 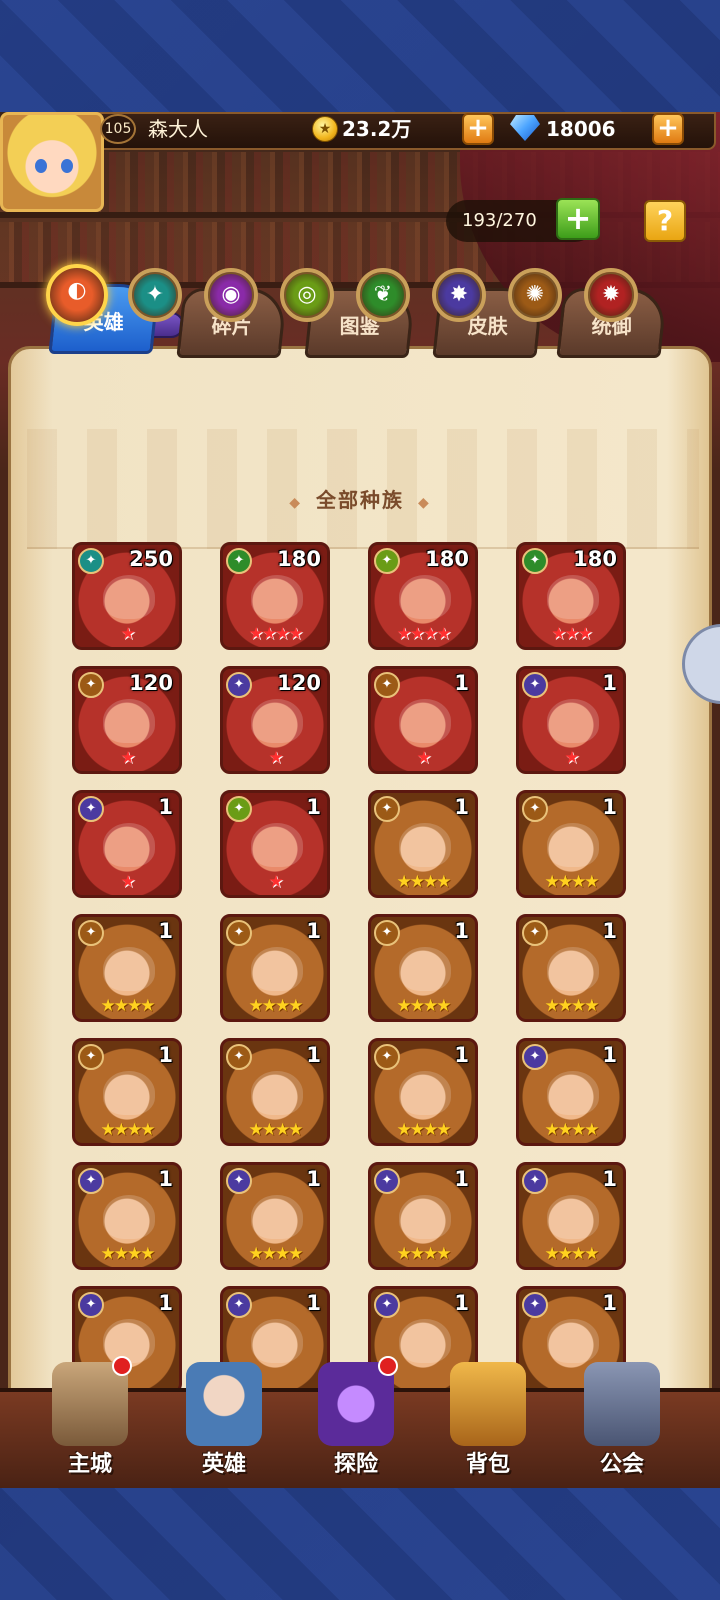 What do you see at coordinates (356, 1422) in the screenshot?
I see `nav-item-2: 探险` at bounding box center [356, 1422].